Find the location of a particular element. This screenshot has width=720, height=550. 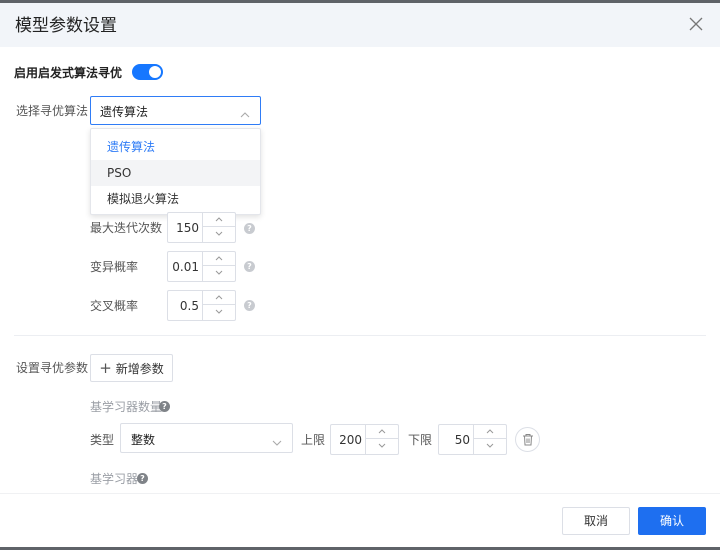

add-param-button: + 新增参数 is located at coordinates (131, 368).